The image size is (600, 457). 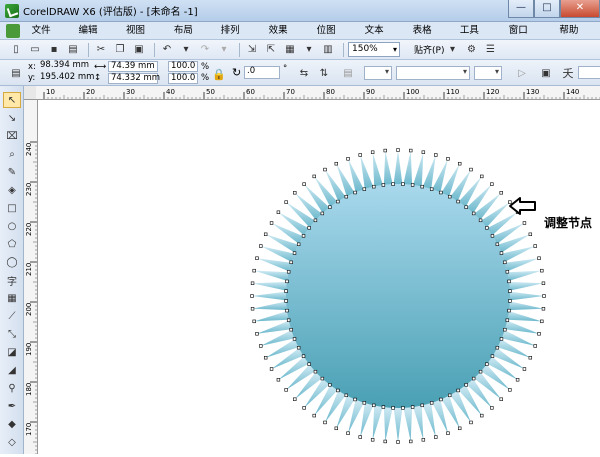 I want to click on undo-dropdown-icon: ▾, so click(x=186, y=50).